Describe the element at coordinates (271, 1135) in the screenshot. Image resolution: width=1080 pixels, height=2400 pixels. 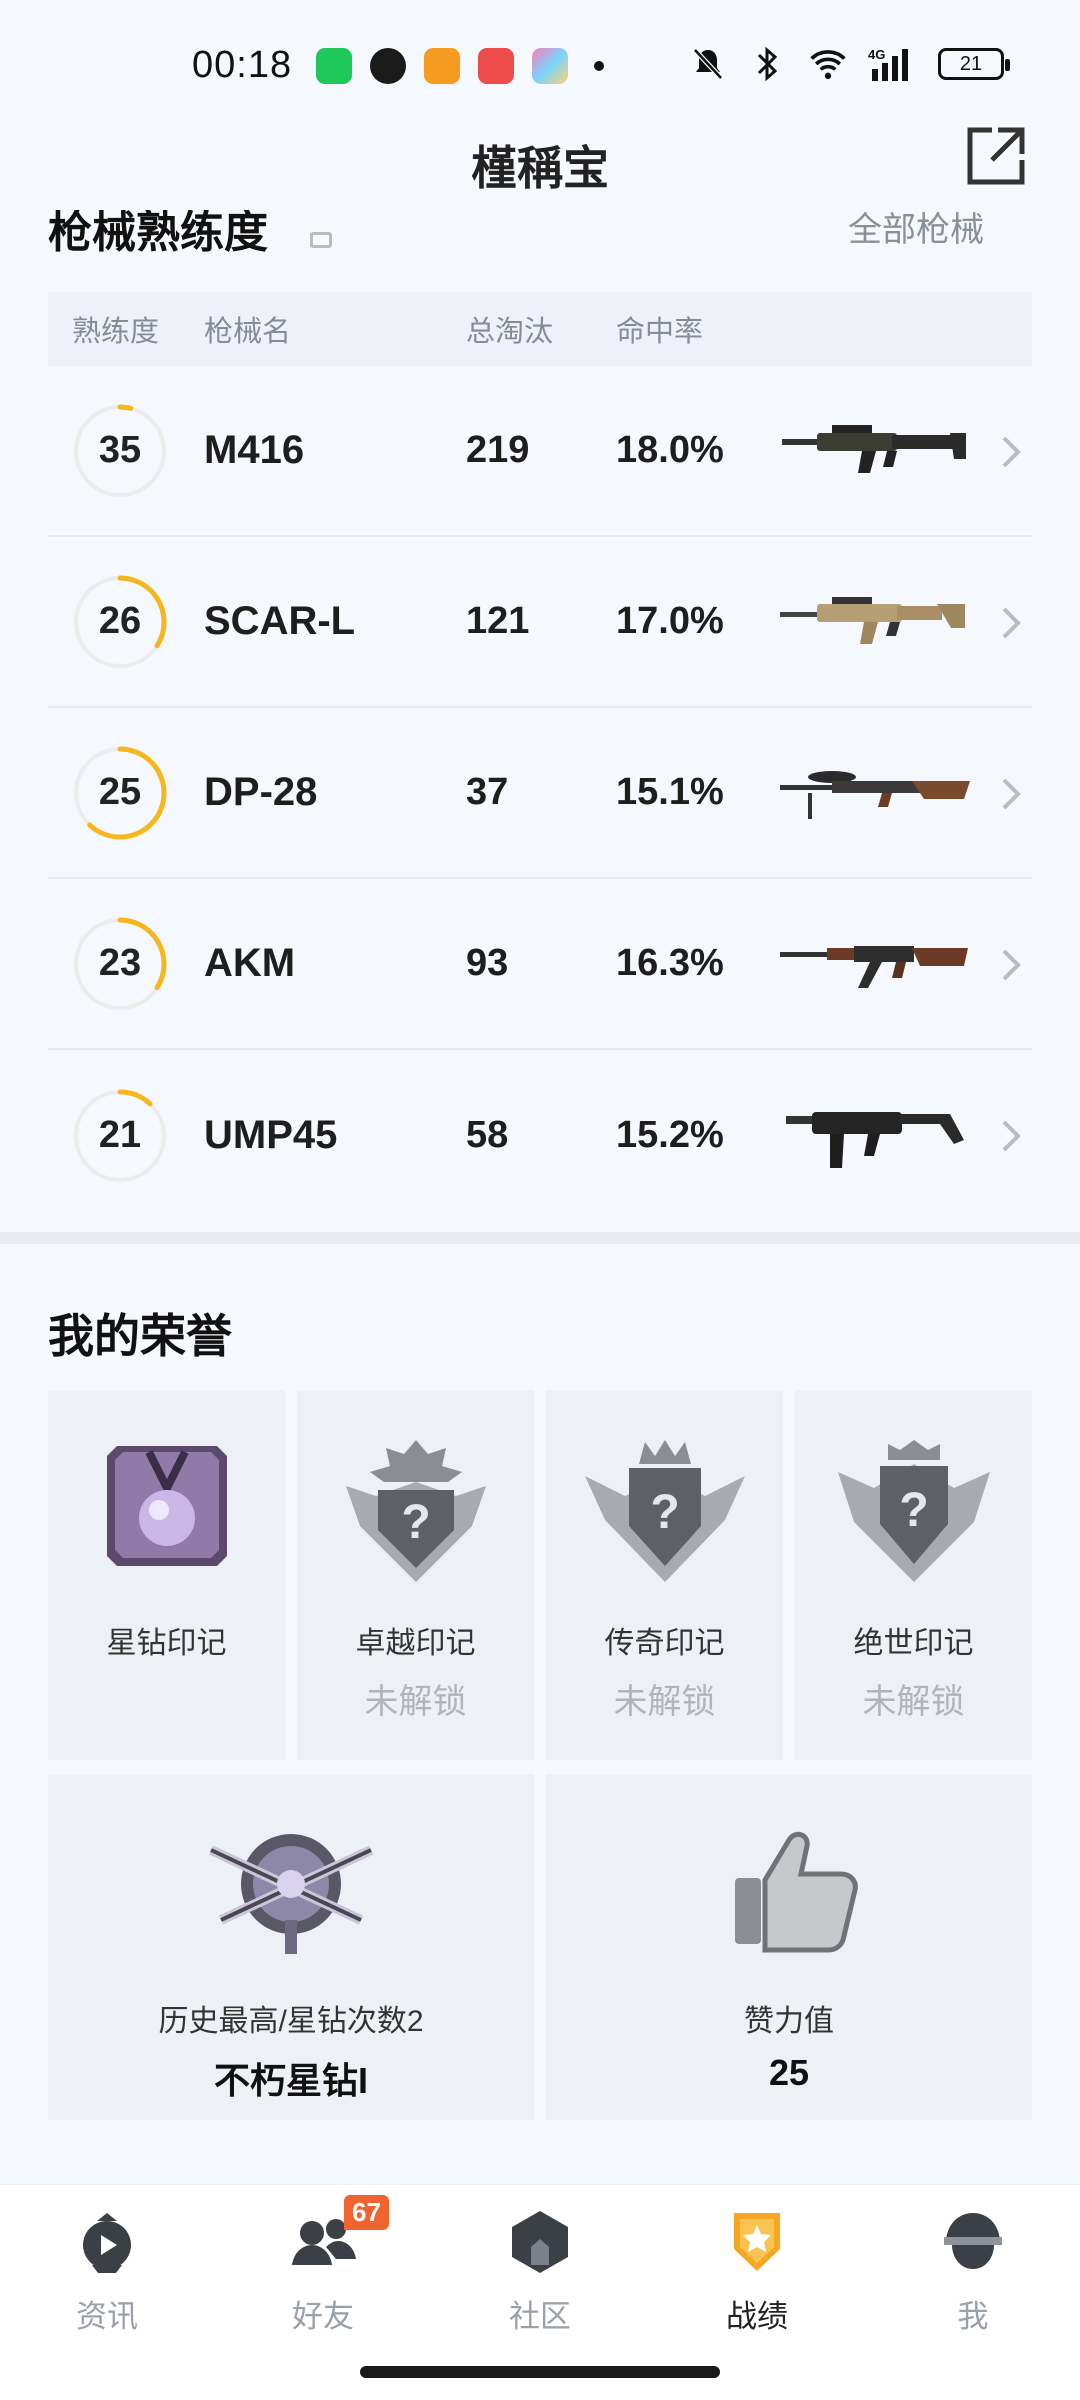
I see `weapon-name: UMP45` at that location.